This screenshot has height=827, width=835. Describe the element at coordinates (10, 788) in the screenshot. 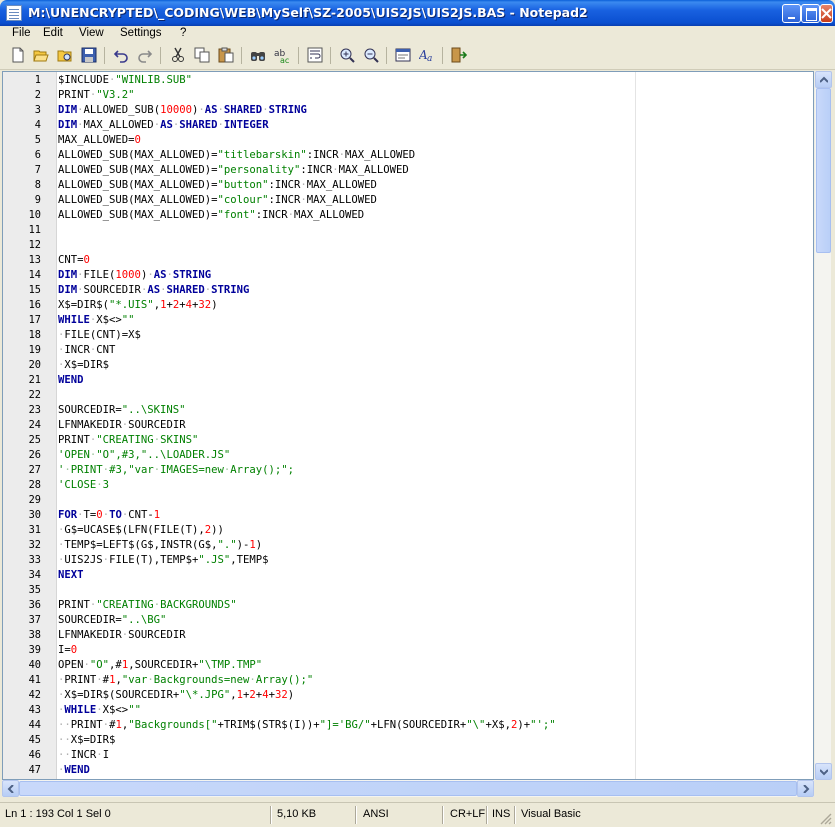

I see `scroll-left-button` at that location.